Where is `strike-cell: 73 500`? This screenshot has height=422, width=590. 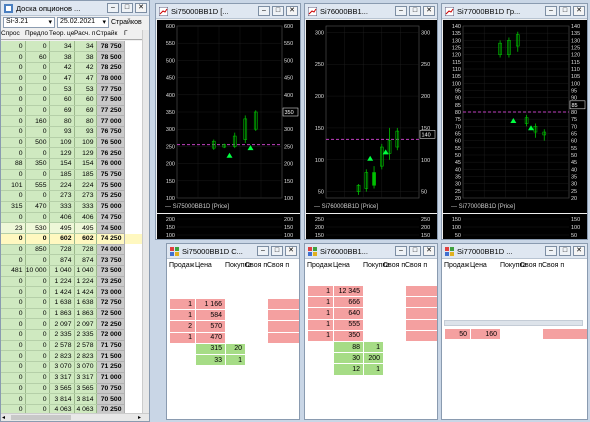 strike-cell: 73 500 is located at coordinates (110, 271).